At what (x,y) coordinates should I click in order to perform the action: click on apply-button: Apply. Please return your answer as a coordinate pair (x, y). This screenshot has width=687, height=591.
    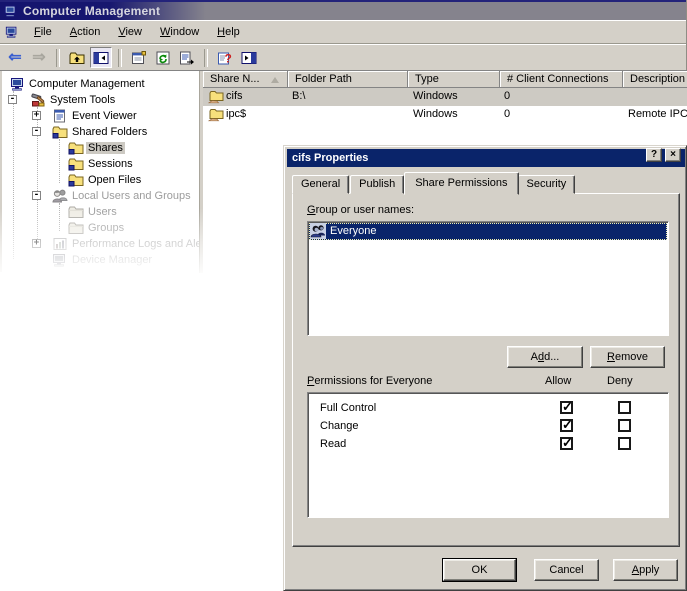
    Looking at the image, I should click on (645, 570).